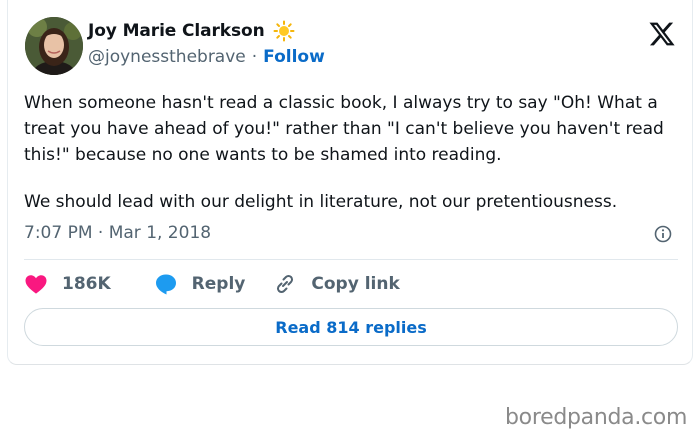 The height and width of the screenshot is (441, 700). I want to click on heart-icon, so click(36, 284).